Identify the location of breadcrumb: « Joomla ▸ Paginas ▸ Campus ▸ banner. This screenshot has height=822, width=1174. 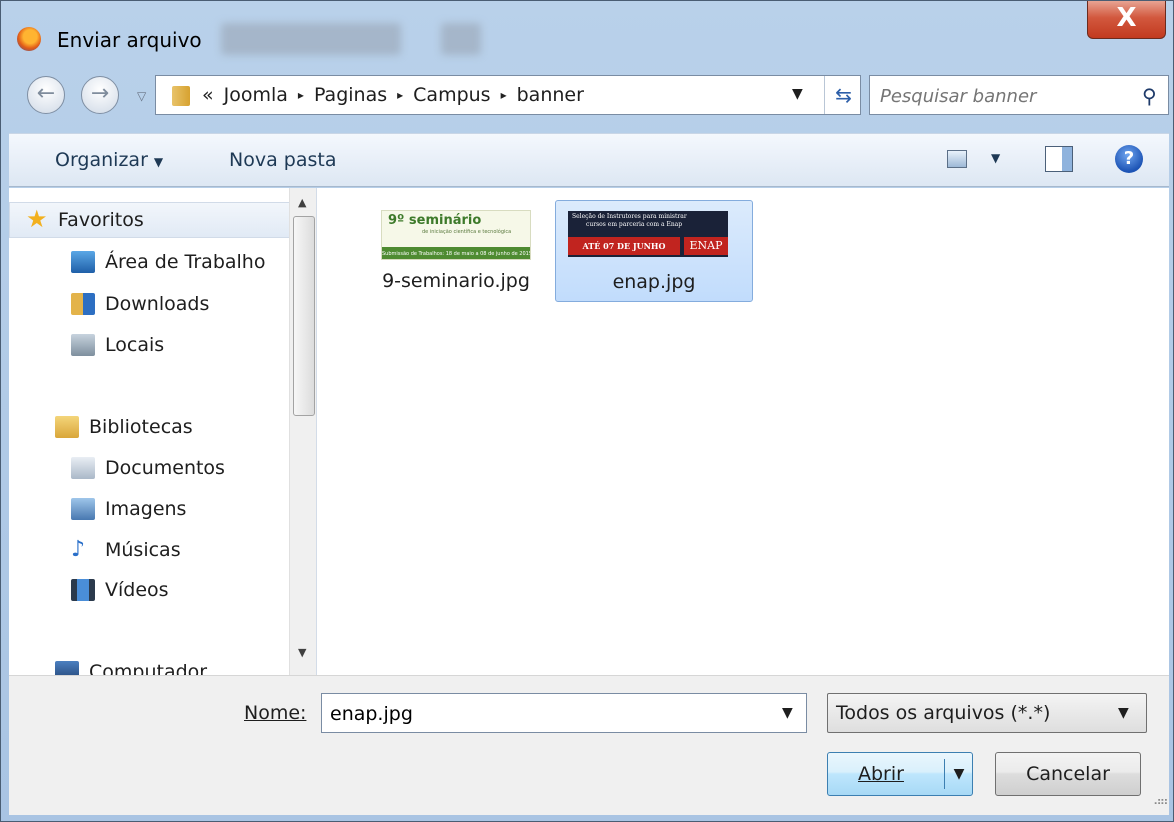
(393, 95).